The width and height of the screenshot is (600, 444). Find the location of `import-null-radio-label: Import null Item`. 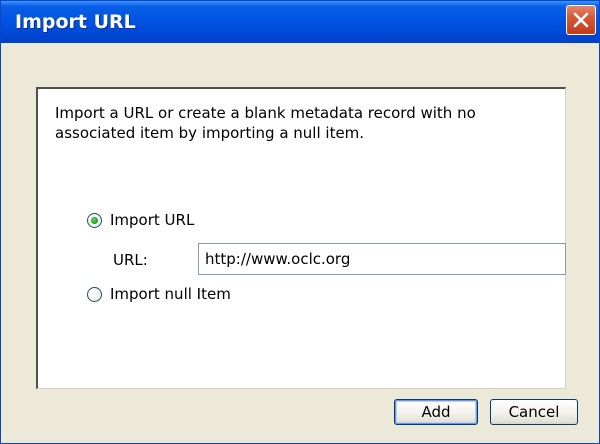

import-null-radio-label: Import null Item is located at coordinates (170, 294).